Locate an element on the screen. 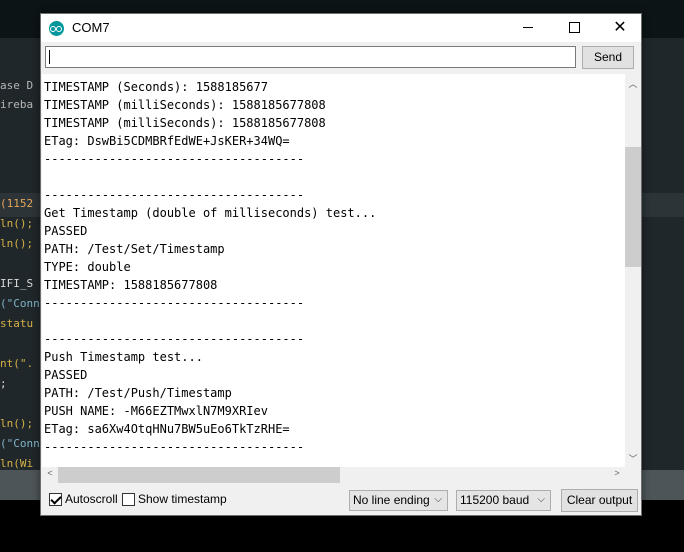  output-line: PATH: /Test/Push/Timestamp is located at coordinates (138, 393).